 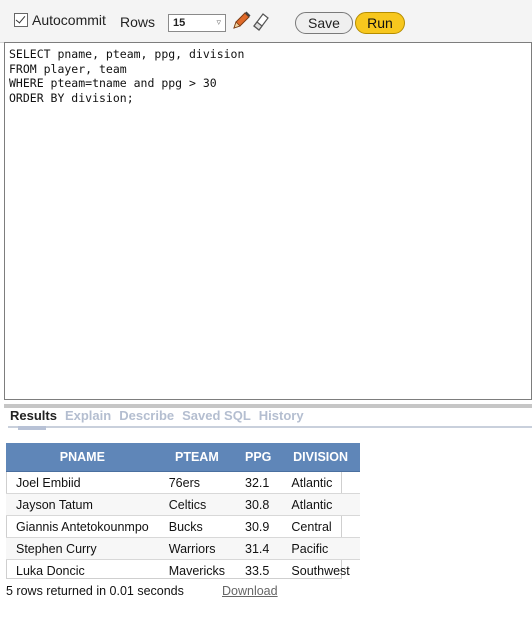 I want to click on tab-results: Results, so click(x=33, y=415).